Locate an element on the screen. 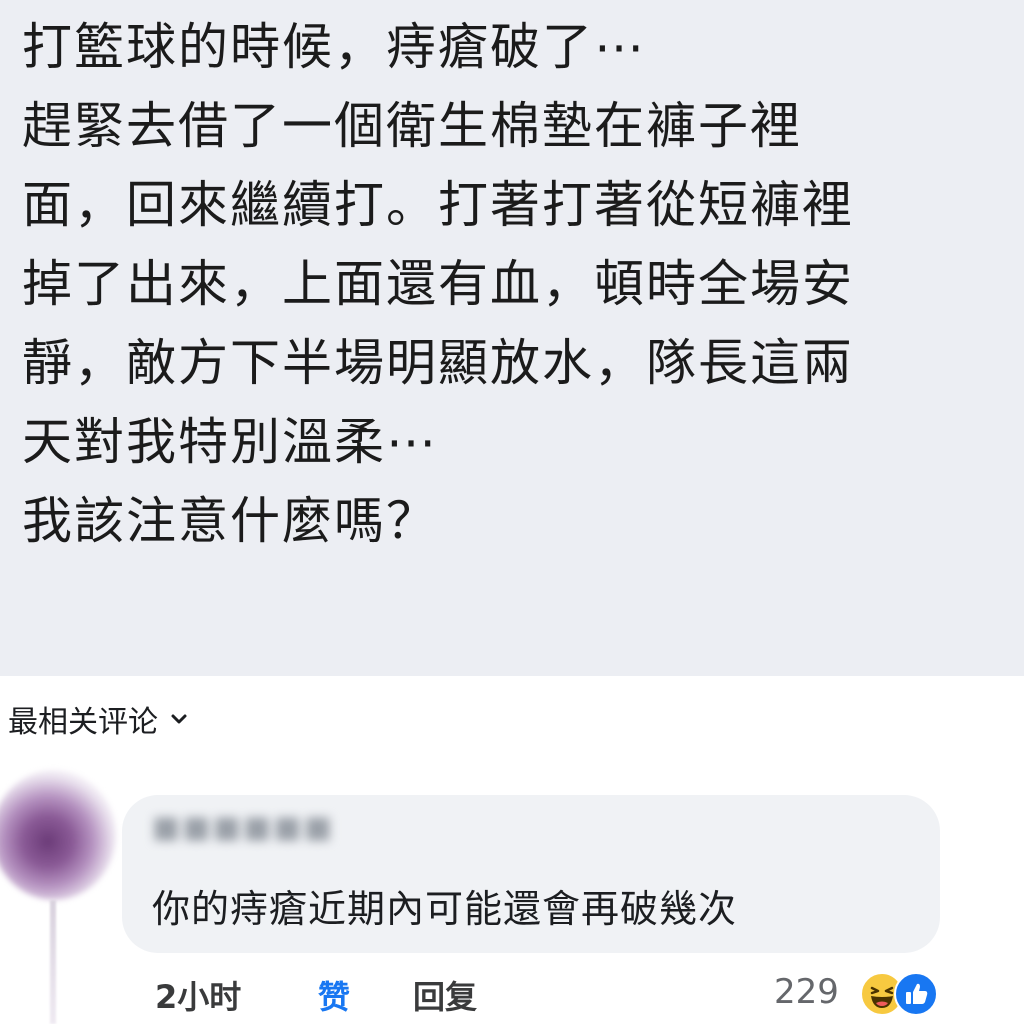  reply-button: 回复 is located at coordinates (445, 995).